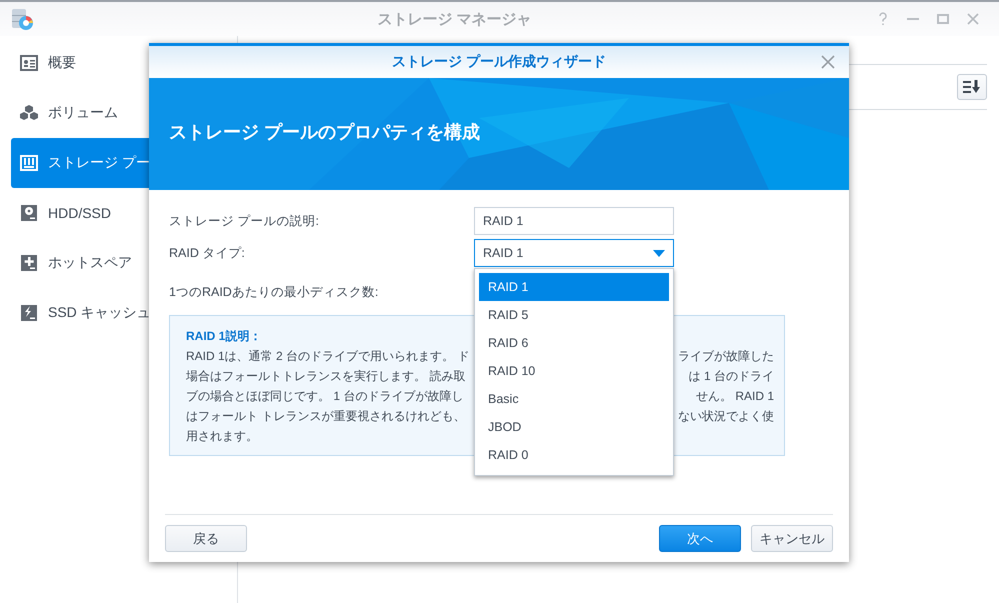 The height and width of the screenshot is (603, 999). I want to click on info-text: RAID 1は、通常 2 台のドライブで用いられます。 ド, so click(328, 356).